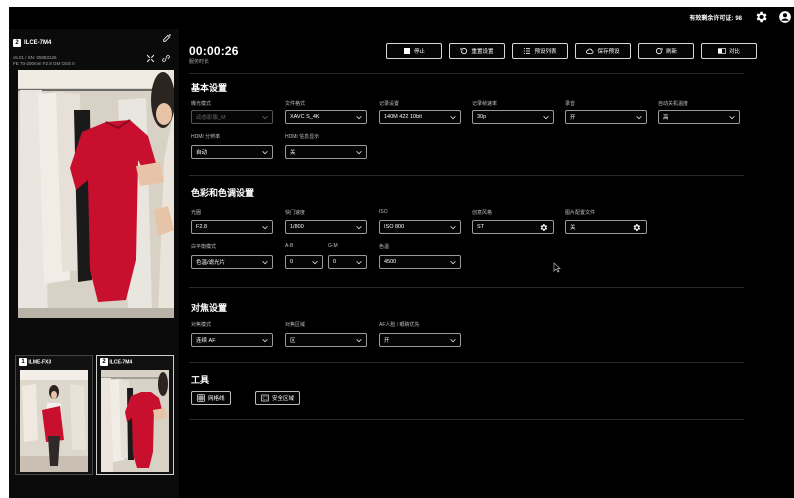  I want to click on link-icon, so click(166, 58).